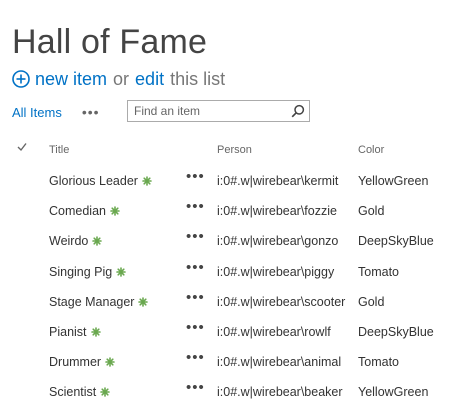 The height and width of the screenshot is (411, 474). Describe the element at coordinates (75, 362) in the screenshot. I see `row-title-text: Drummer` at that location.